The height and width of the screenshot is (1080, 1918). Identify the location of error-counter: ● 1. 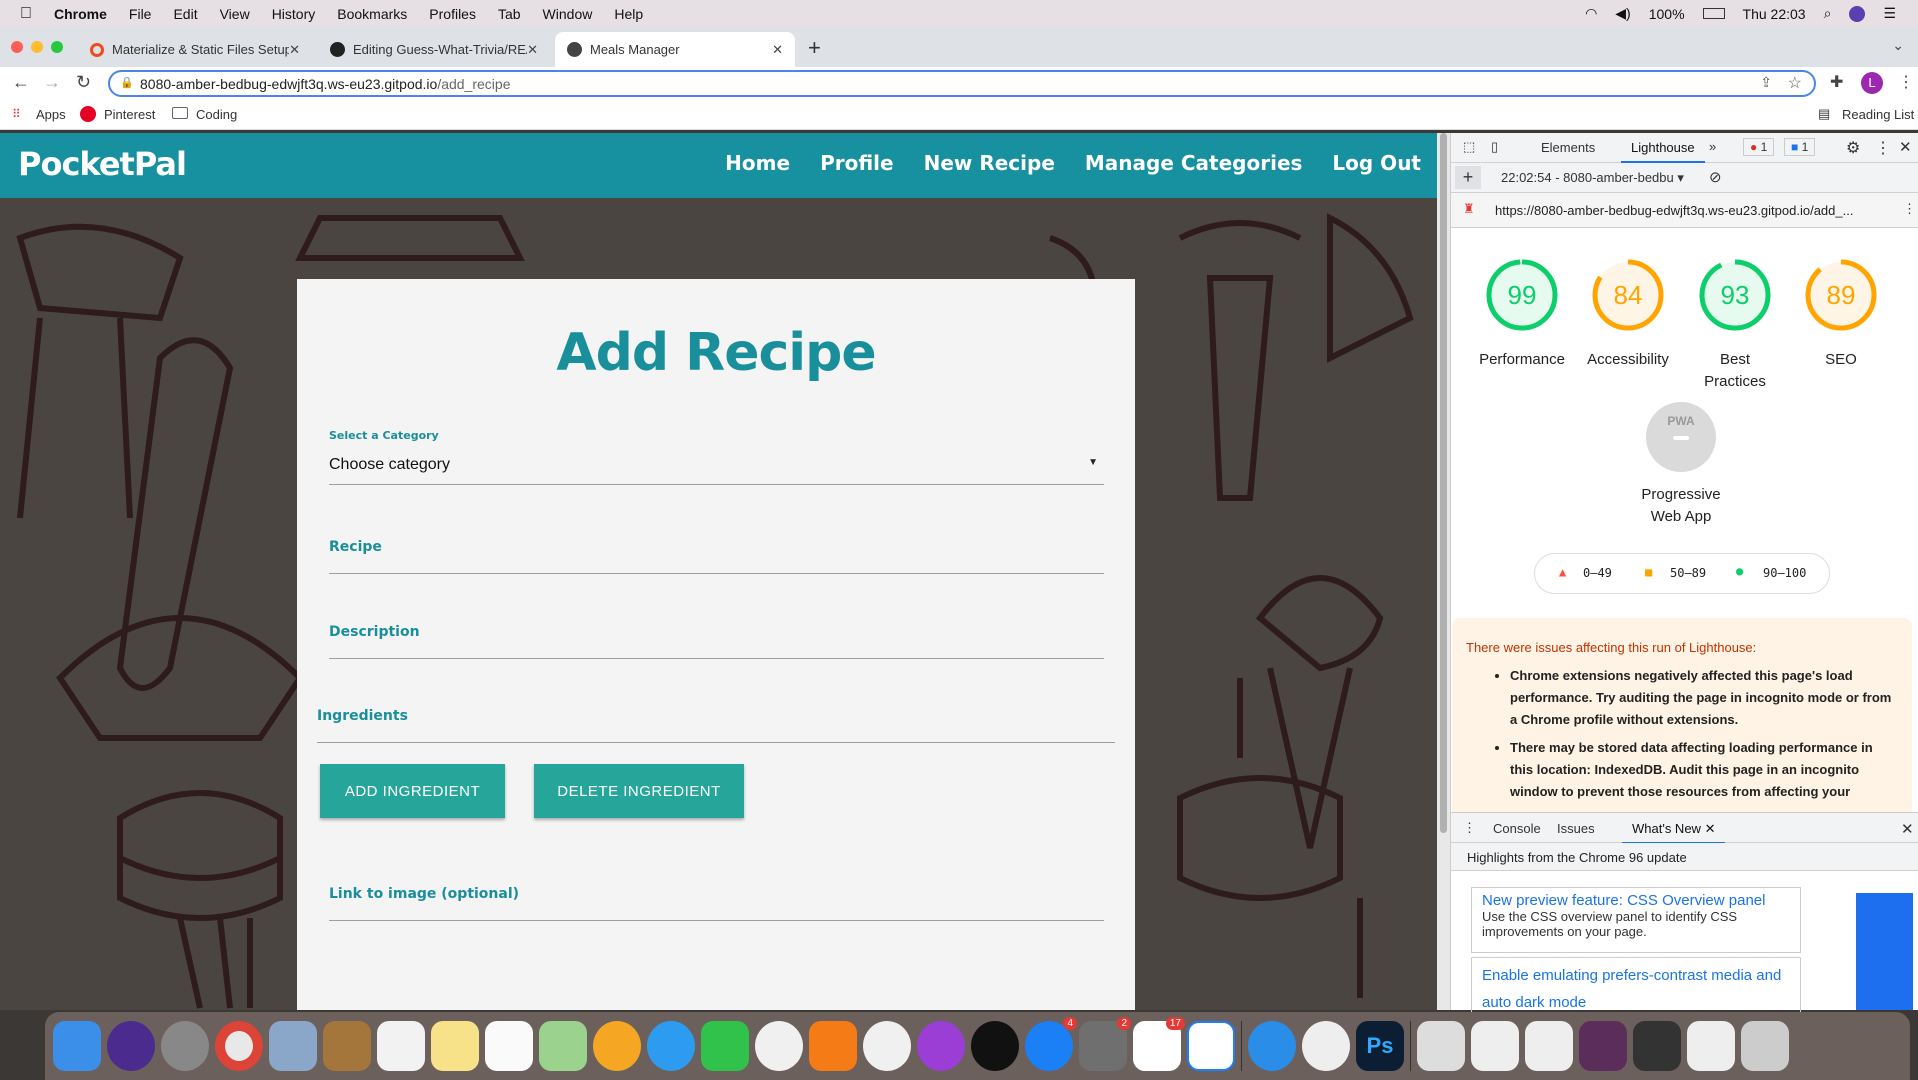
(1759, 147).